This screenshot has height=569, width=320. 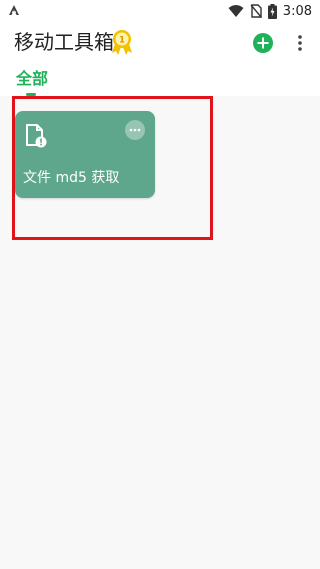 What do you see at coordinates (256, 11) in the screenshot?
I see `no-sim-icon` at bounding box center [256, 11].